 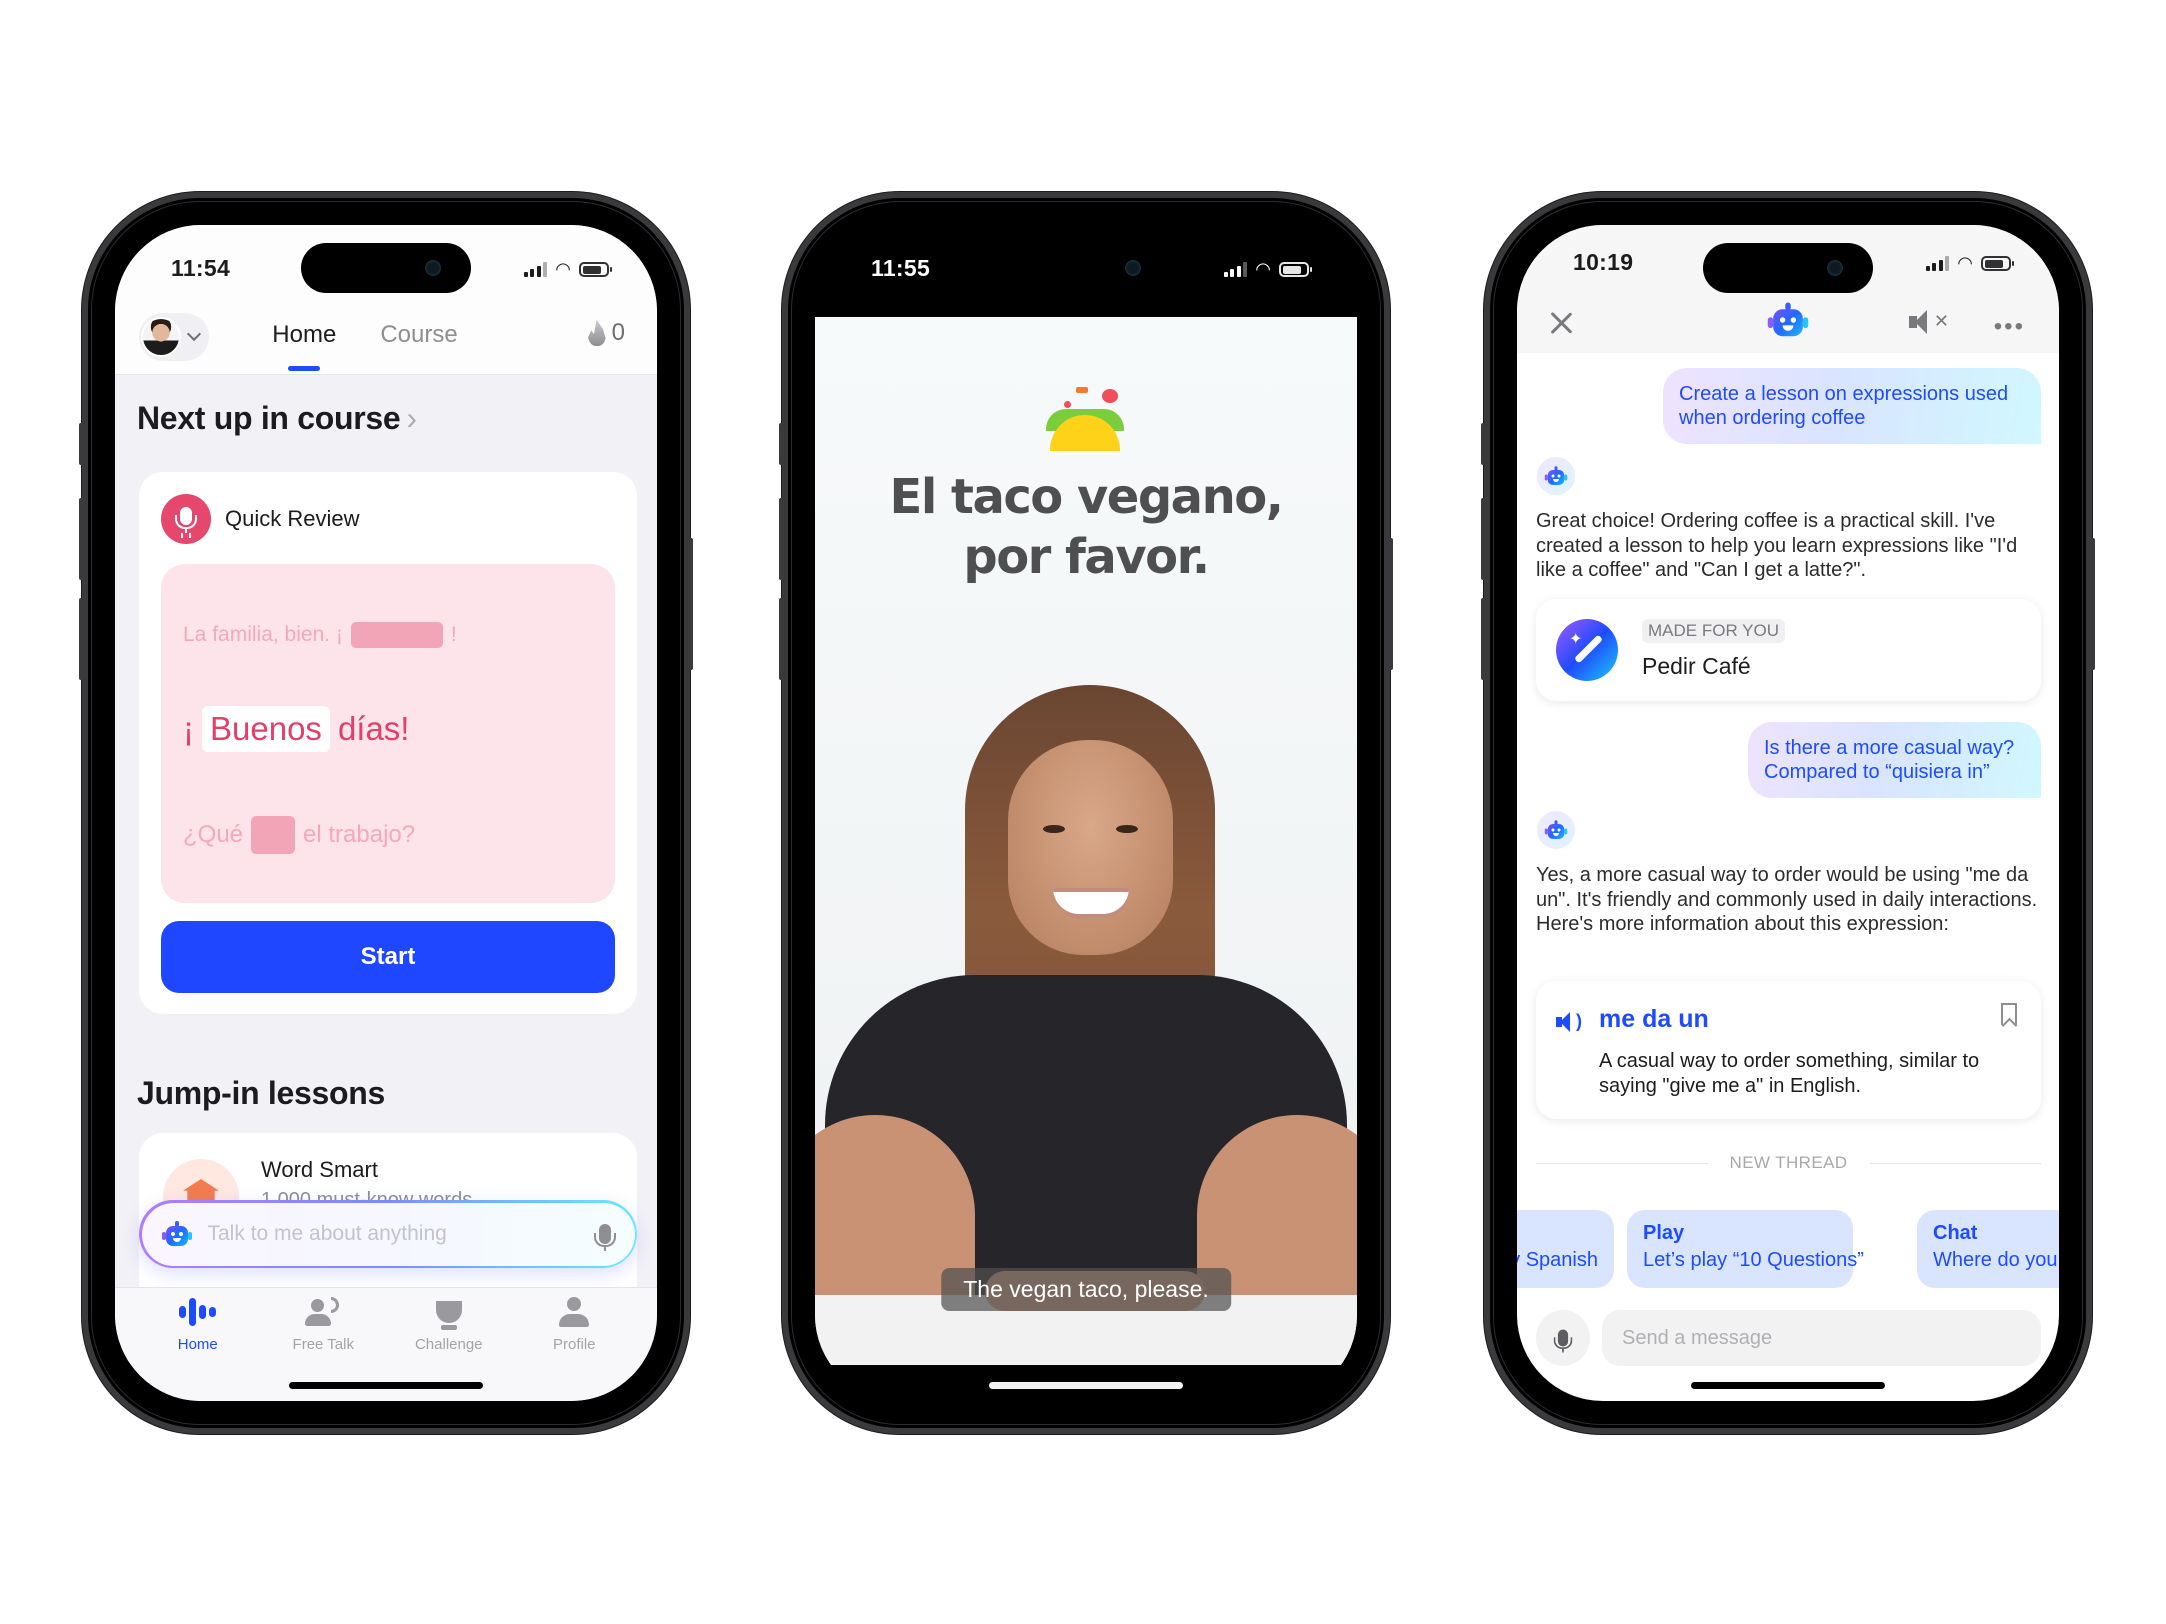 I want to click on status-time: 11:54, so click(x=201, y=268).